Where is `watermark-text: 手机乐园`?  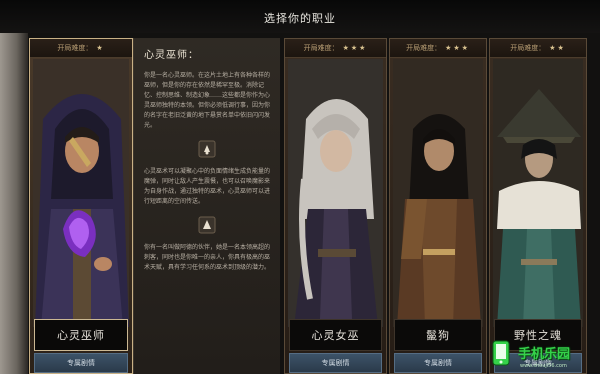 watermark-text: 手机乐园 is located at coordinates (544, 354).